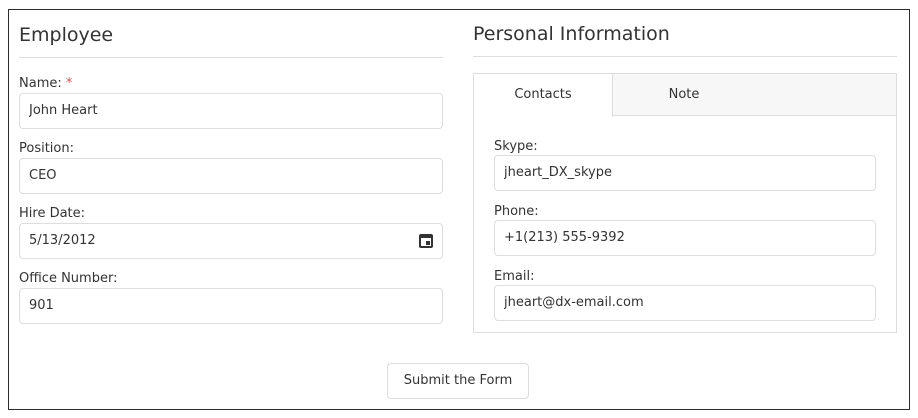 The height and width of the screenshot is (418, 918). I want to click on email-input, so click(662, 303).